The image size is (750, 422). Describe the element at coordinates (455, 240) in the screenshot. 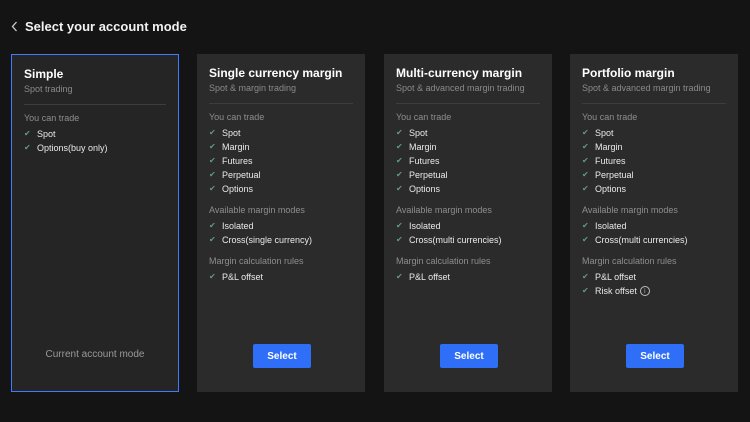

I see `item-label: Cross(multi currencies)` at that location.